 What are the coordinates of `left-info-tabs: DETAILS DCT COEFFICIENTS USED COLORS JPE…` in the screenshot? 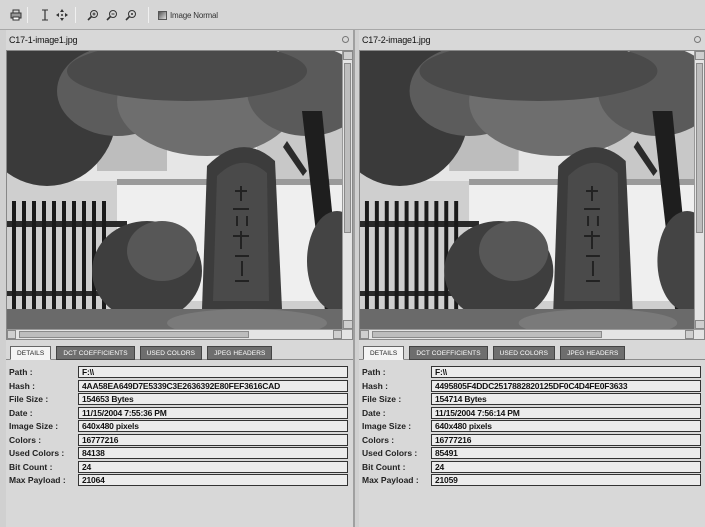 It's located at (179, 352).